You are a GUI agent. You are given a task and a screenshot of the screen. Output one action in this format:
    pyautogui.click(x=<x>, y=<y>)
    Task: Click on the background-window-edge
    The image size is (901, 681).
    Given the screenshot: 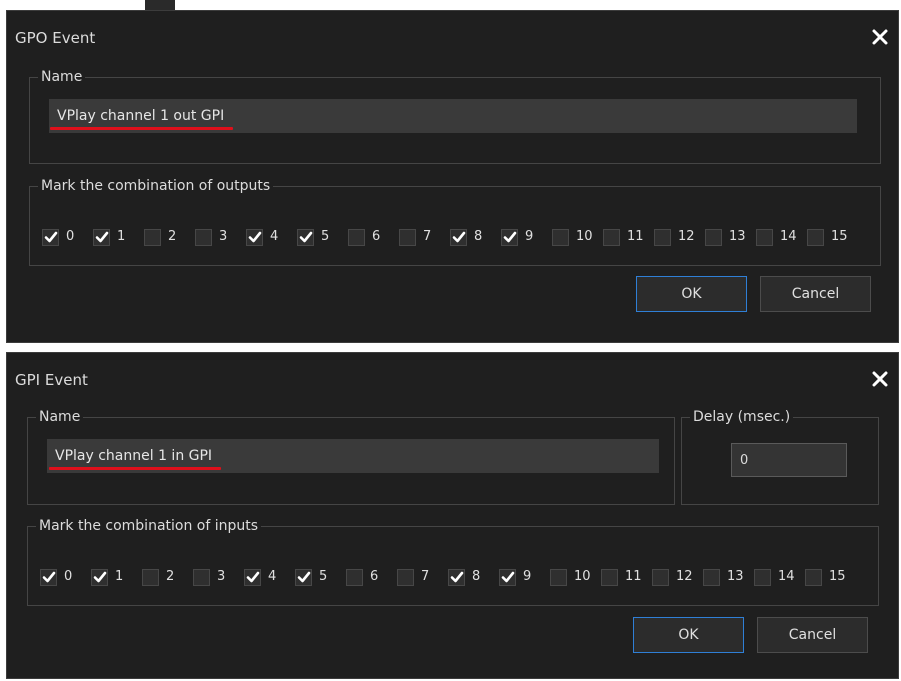 What is the action you would take?
    pyautogui.click(x=160, y=5)
    